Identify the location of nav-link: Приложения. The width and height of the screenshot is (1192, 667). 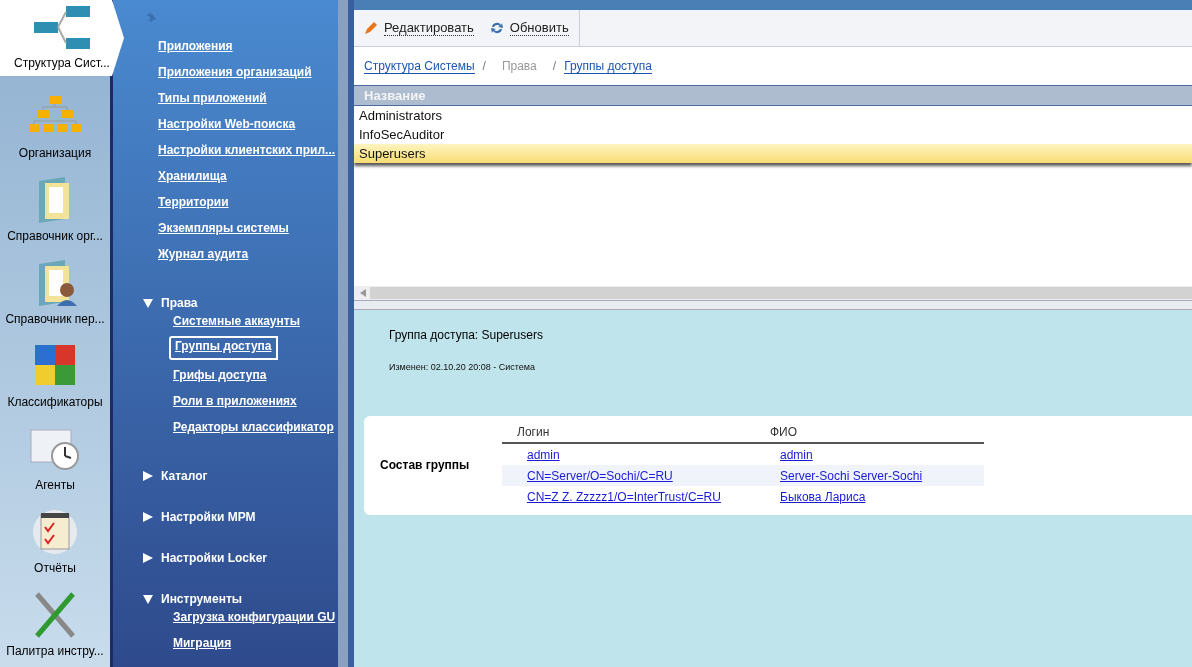
(195, 50).